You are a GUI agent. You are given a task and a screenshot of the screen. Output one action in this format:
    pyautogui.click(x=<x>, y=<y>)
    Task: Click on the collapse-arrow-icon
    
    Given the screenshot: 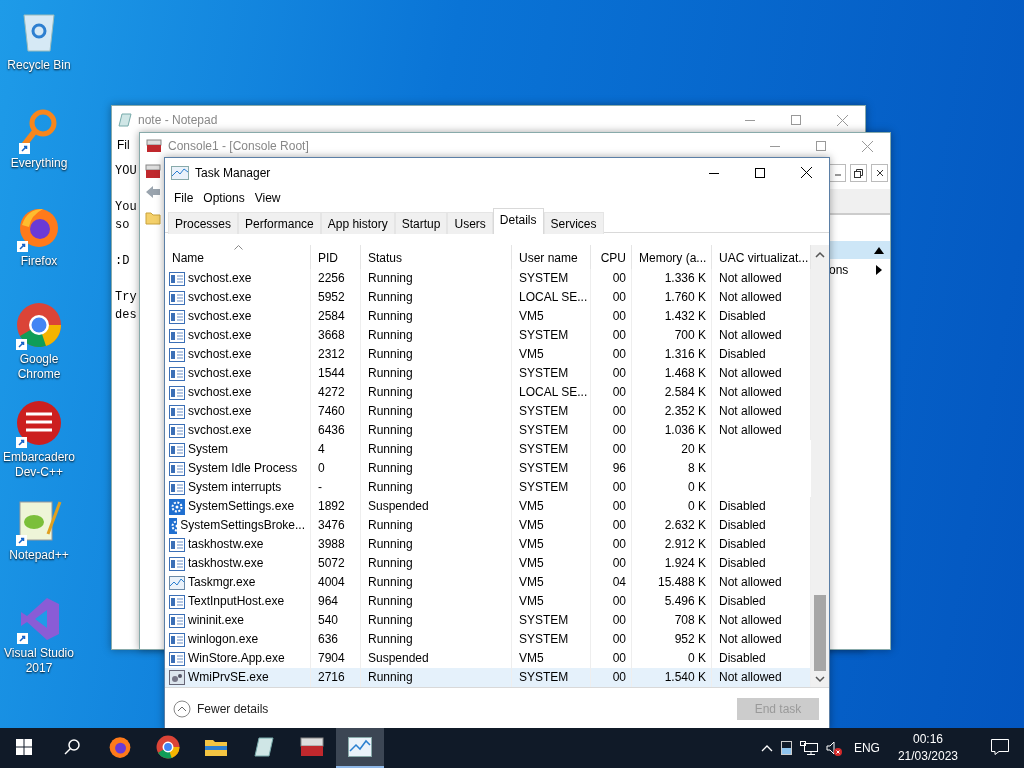 What is the action you would take?
    pyautogui.click(x=879, y=250)
    